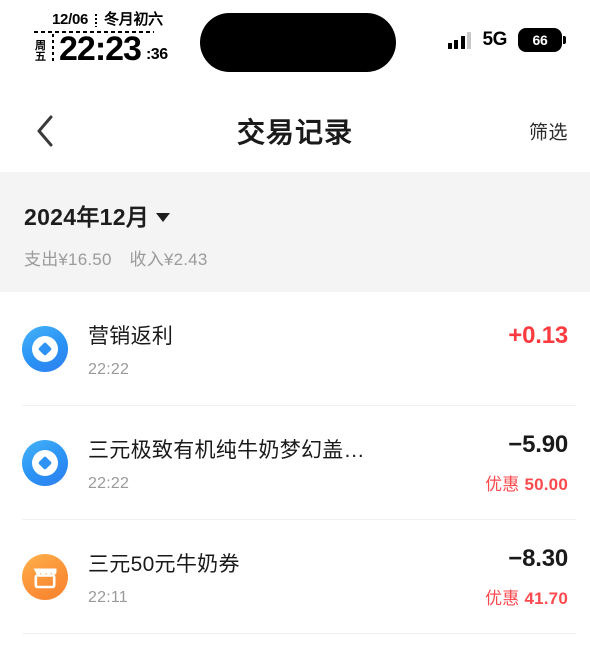  I want to click on status-date: 12/06, so click(70, 19).